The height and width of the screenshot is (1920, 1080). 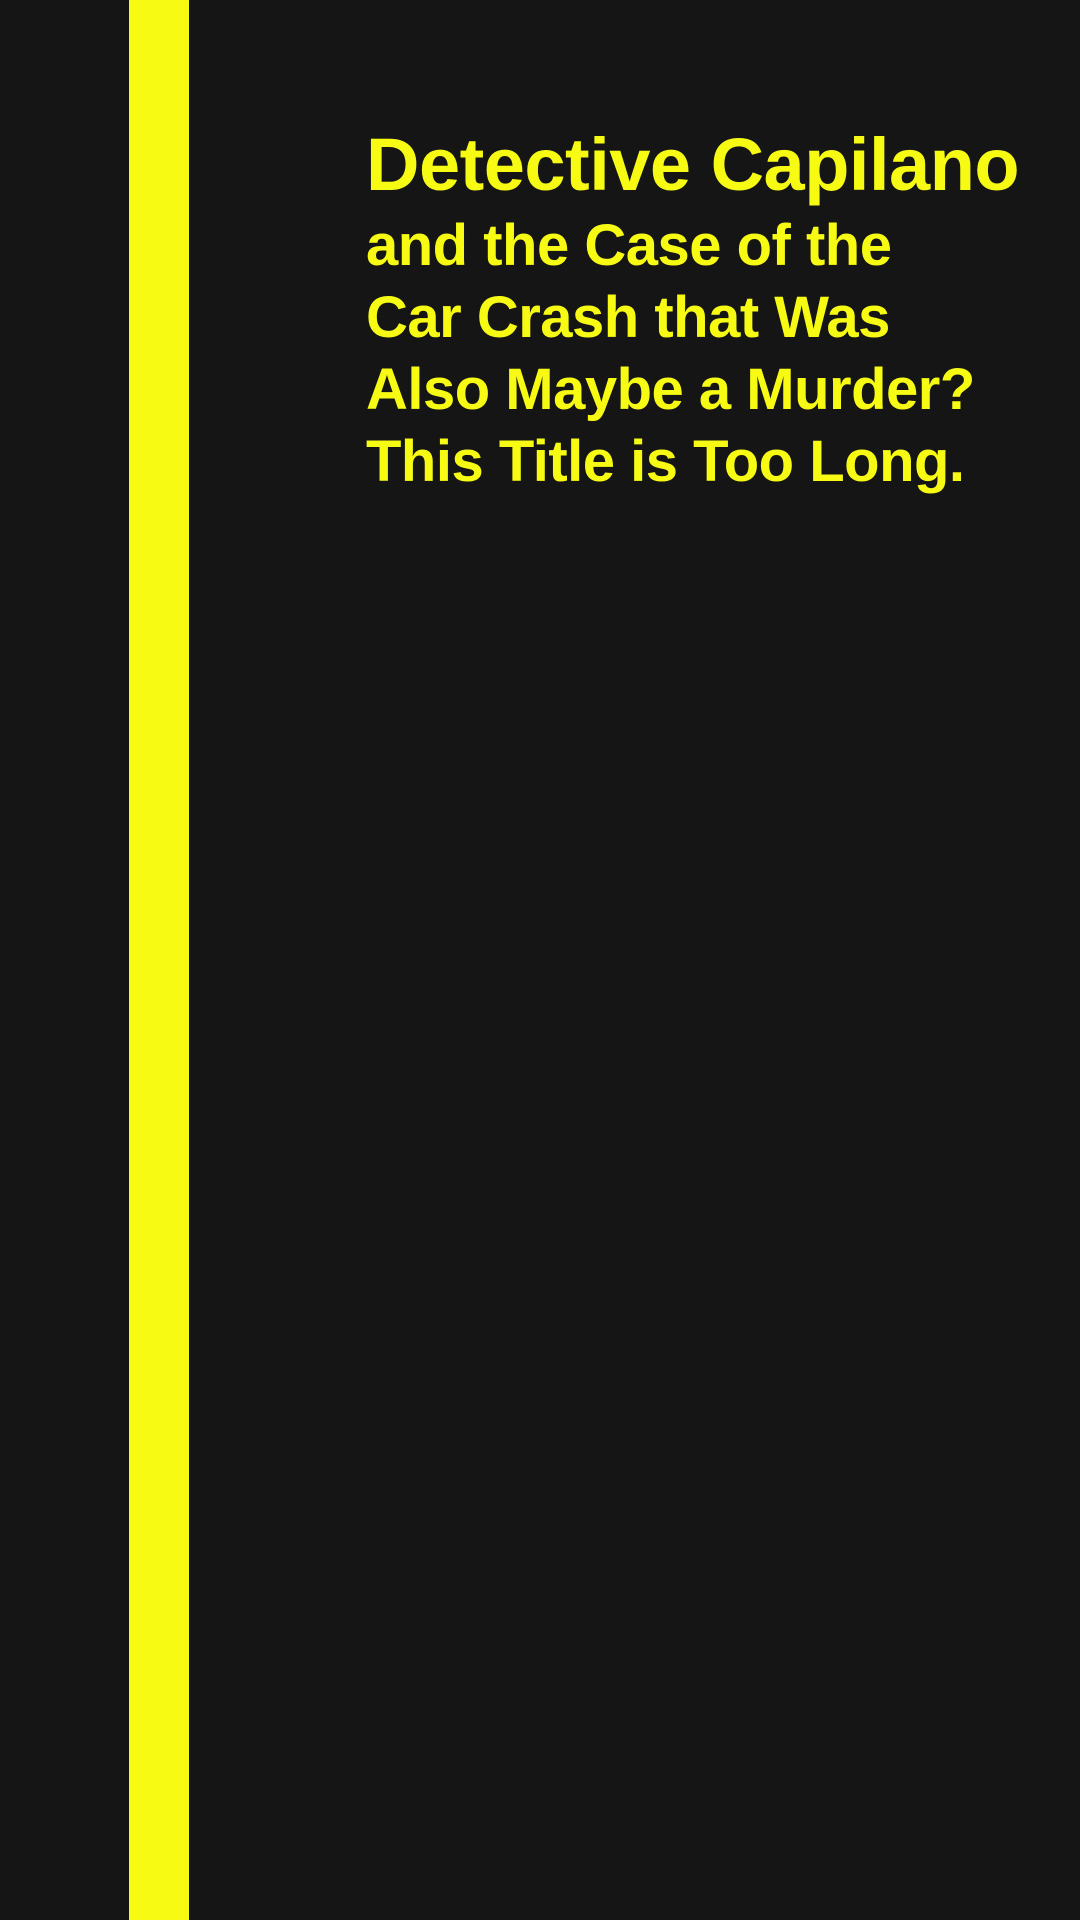 I want to click on subtitle-line-1: and the Case of the, so click(x=629, y=245).